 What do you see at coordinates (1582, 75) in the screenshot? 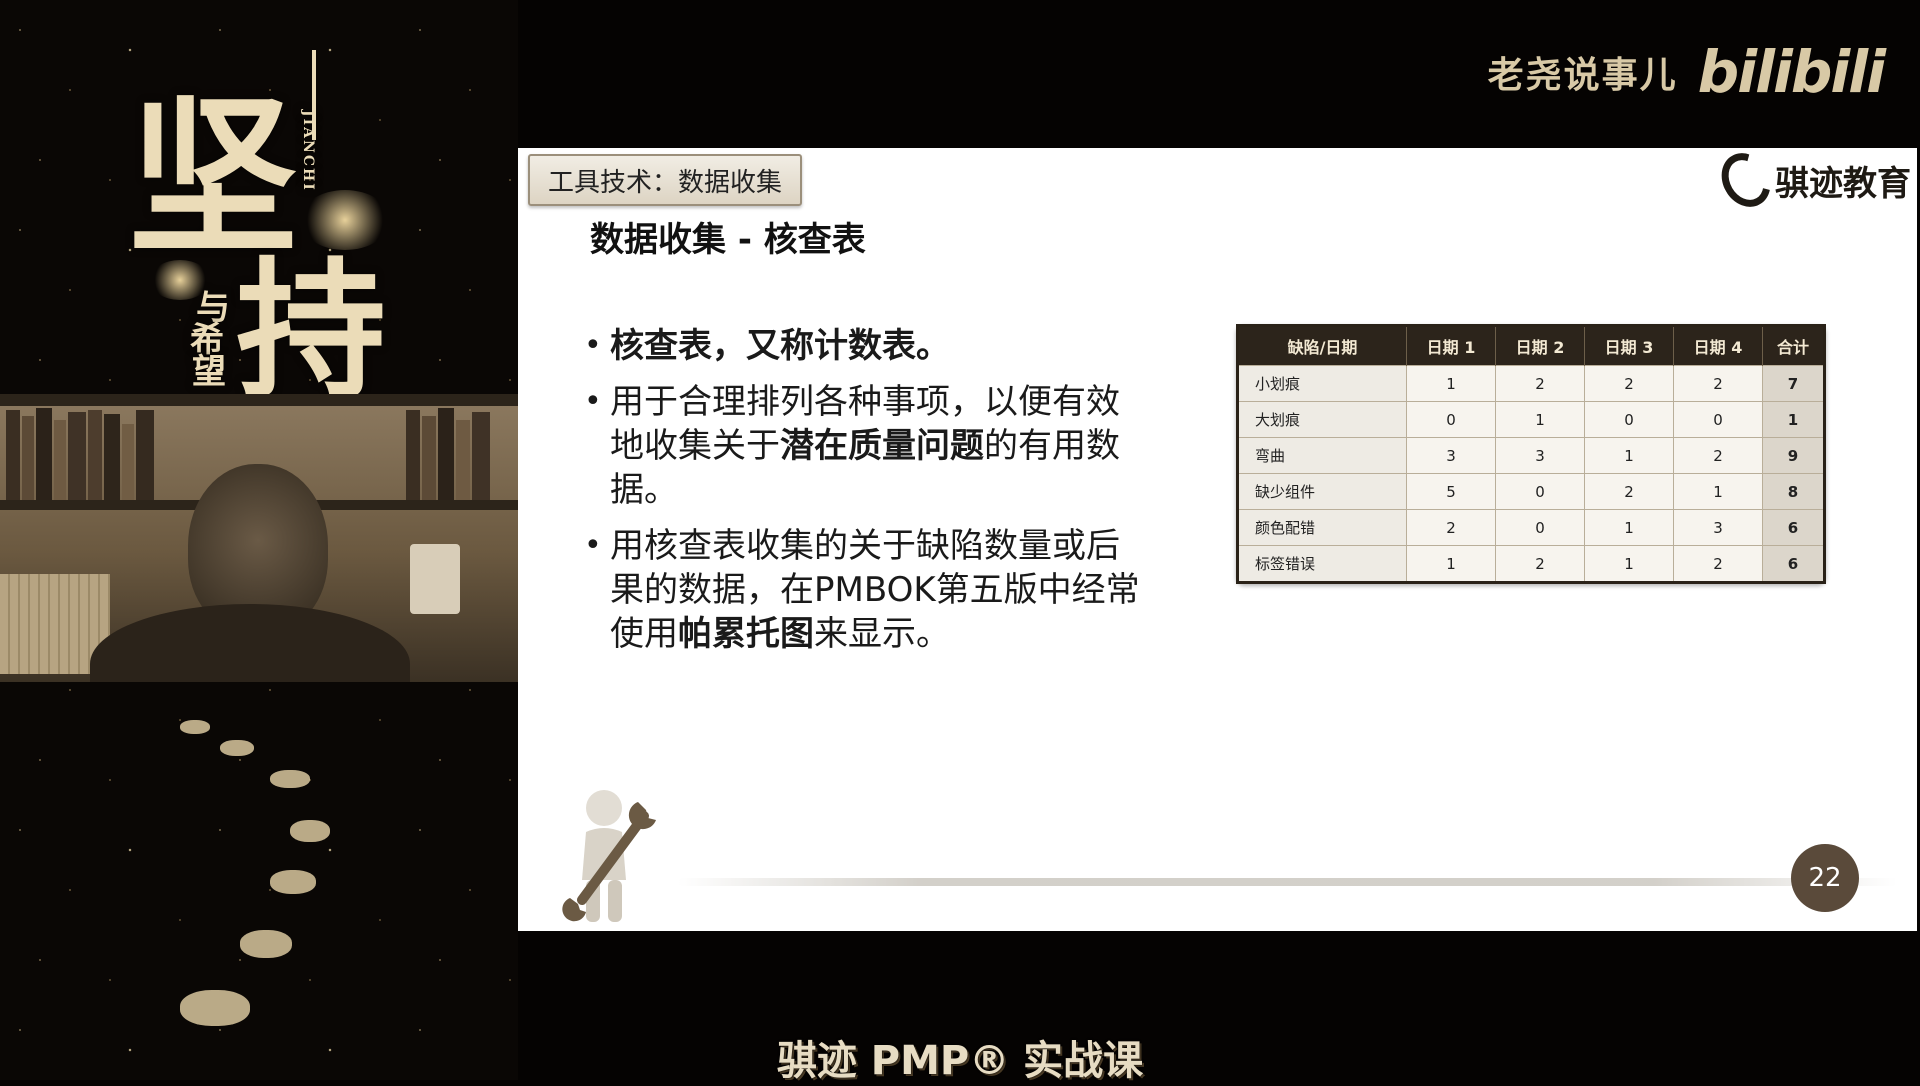
I see `uploader-name: 老尧说事儿` at bounding box center [1582, 75].